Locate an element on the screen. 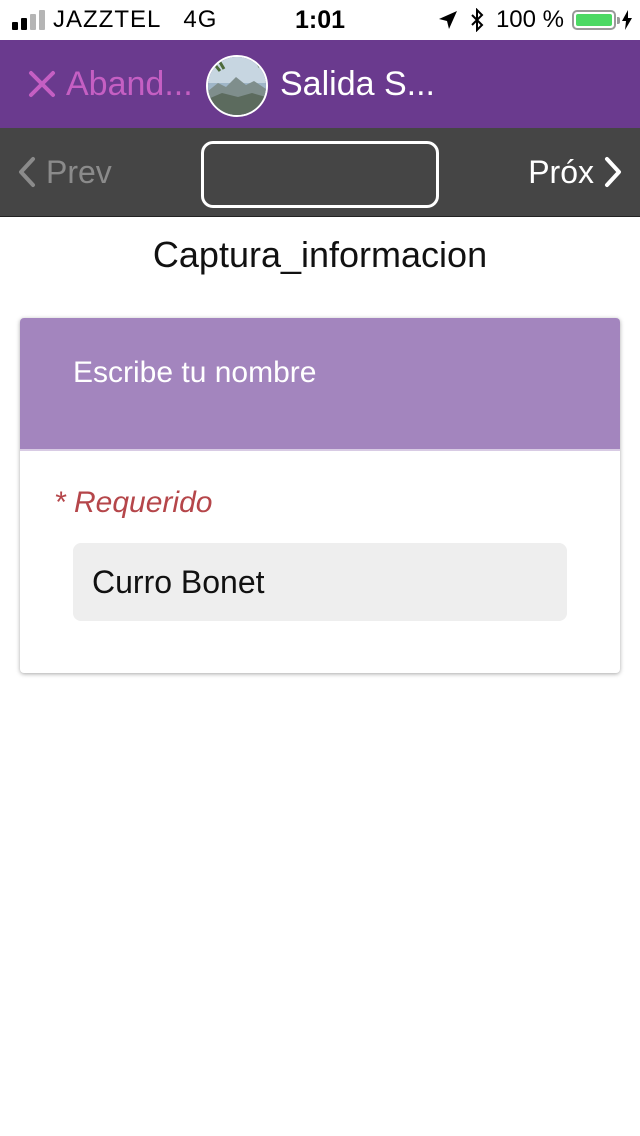 The width and height of the screenshot is (640, 1136). battery-icon is located at coordinates (596, 20).